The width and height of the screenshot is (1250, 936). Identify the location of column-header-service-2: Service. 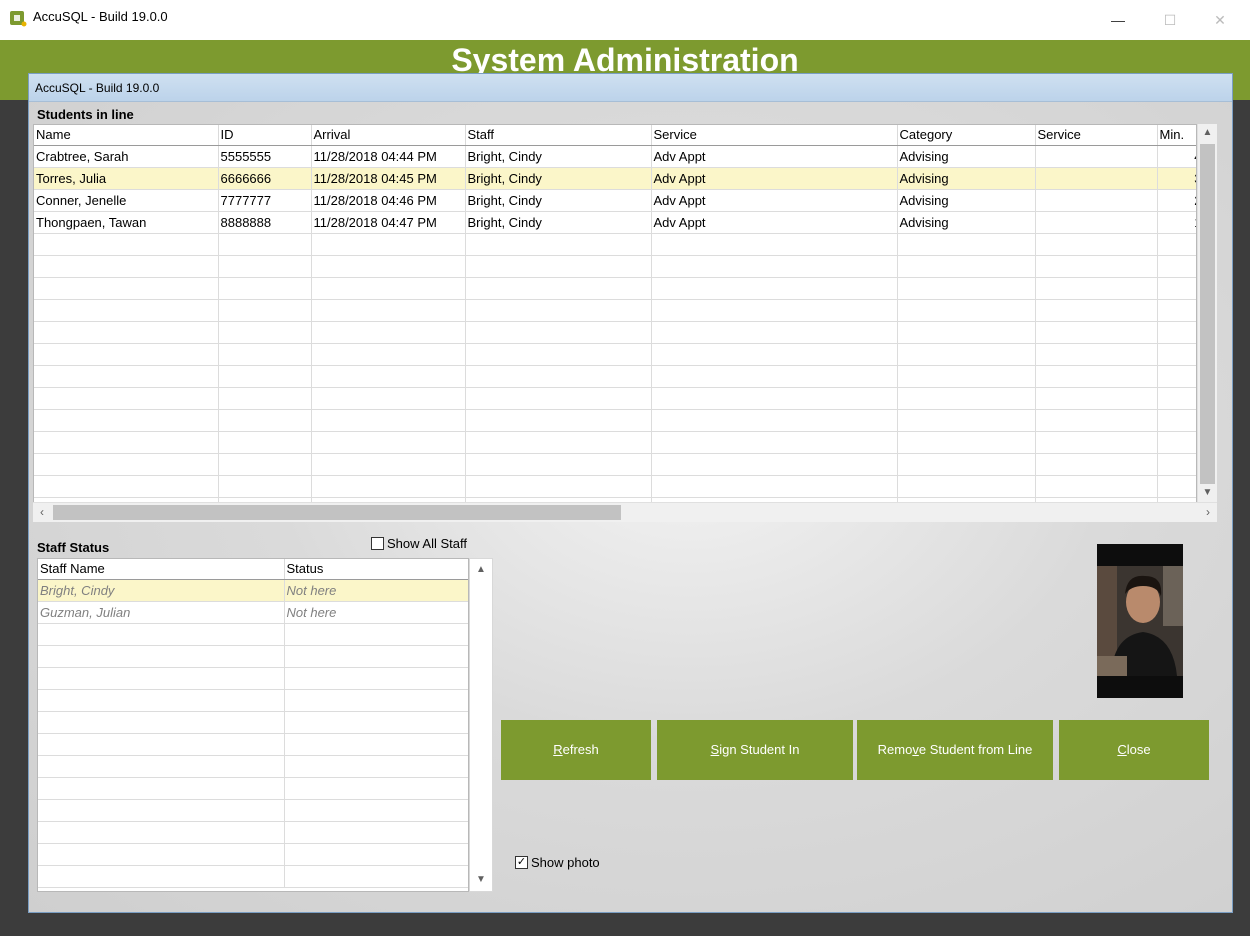
(1096, 135).